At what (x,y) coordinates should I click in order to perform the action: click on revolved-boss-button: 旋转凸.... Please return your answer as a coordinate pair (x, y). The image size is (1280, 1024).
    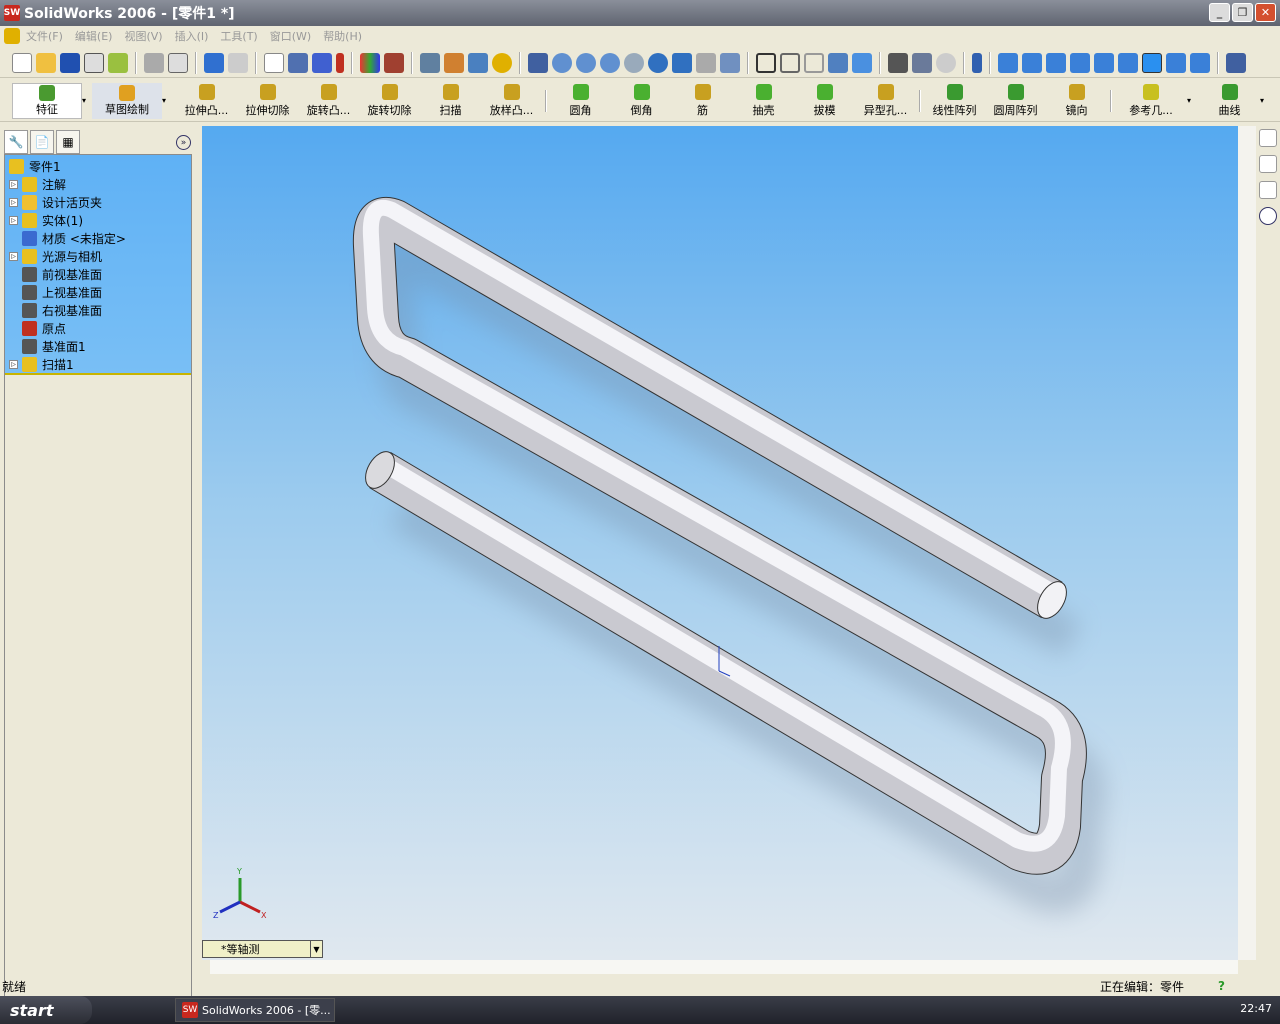
    Looking at the image, I should click on (328, 100).